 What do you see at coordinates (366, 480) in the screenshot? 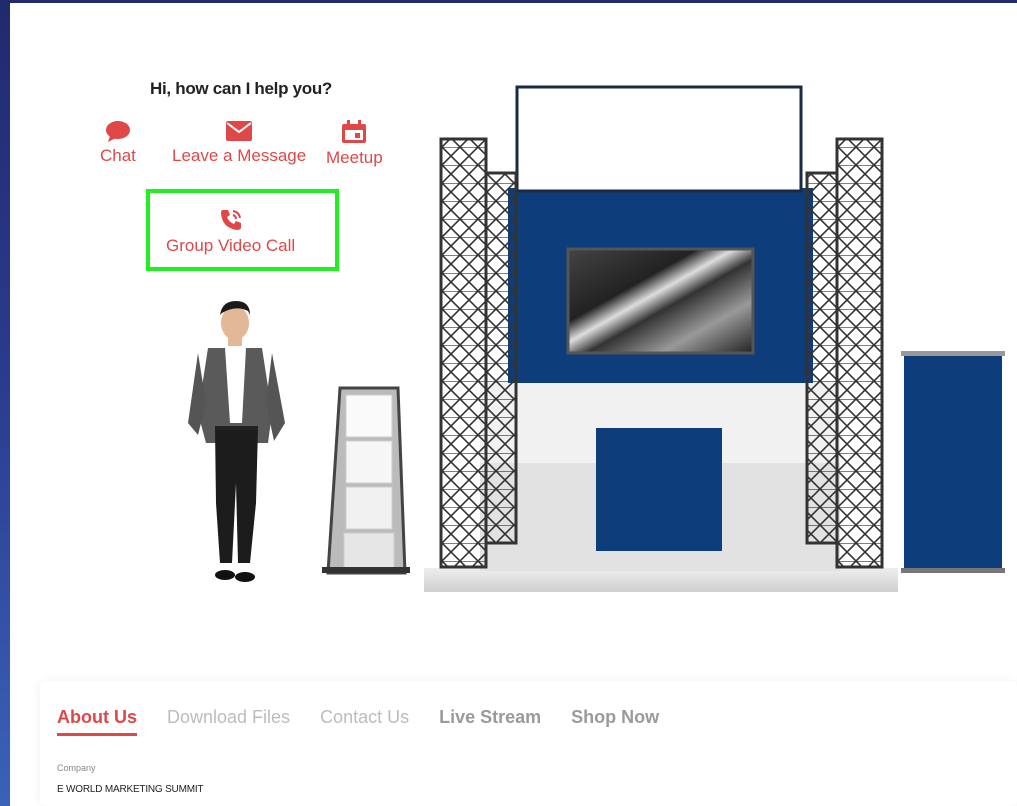
I see `brochure-stand` at bounding box center [366, 480].